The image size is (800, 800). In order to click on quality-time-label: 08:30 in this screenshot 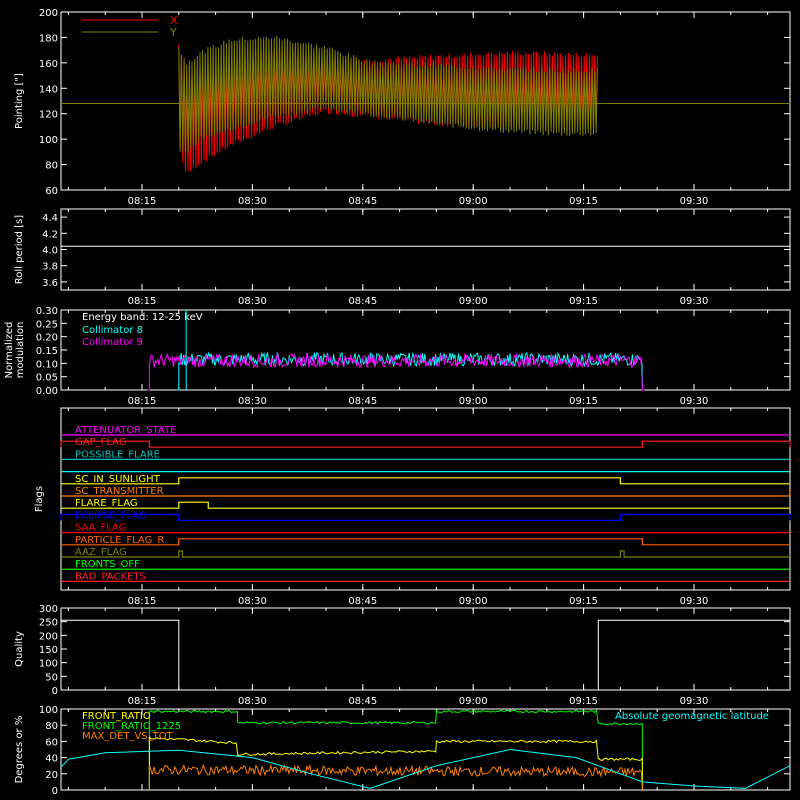, I will do `click(252, 701)`.